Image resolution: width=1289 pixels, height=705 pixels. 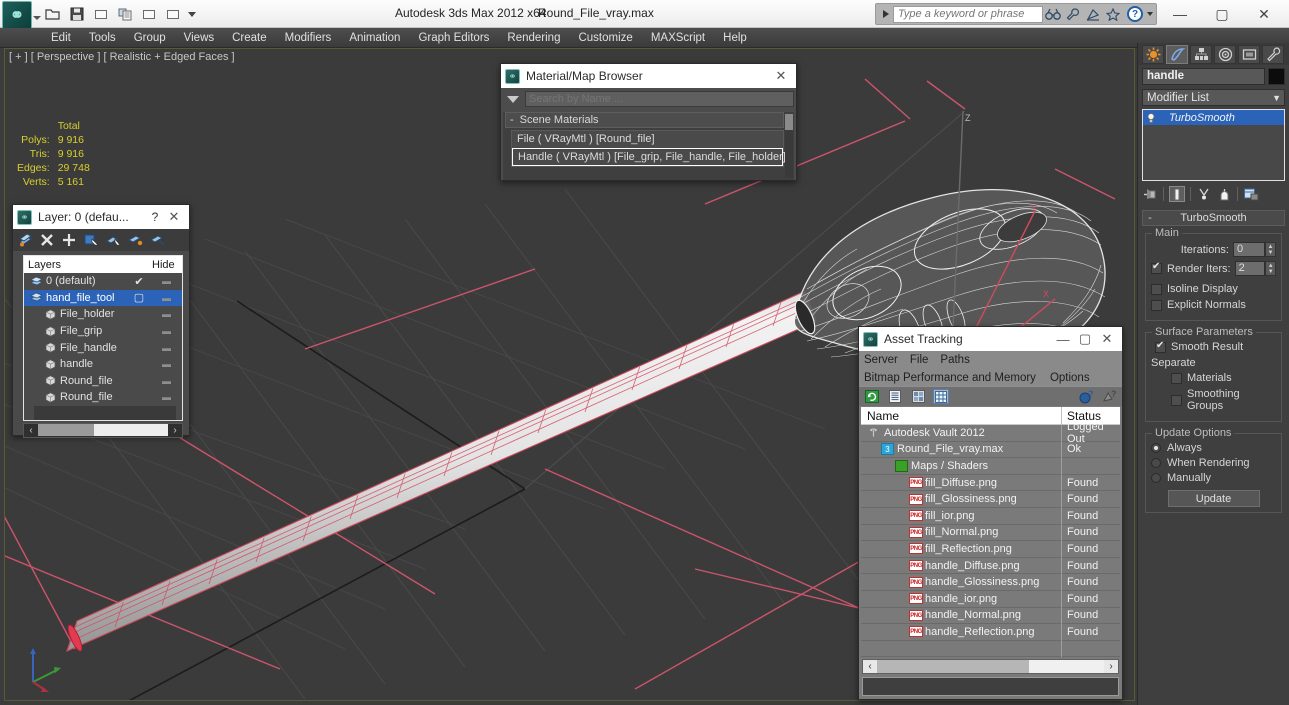 I want to click on update-options-radios: Always When Rendering Manually, so click(x=1213, y=463).